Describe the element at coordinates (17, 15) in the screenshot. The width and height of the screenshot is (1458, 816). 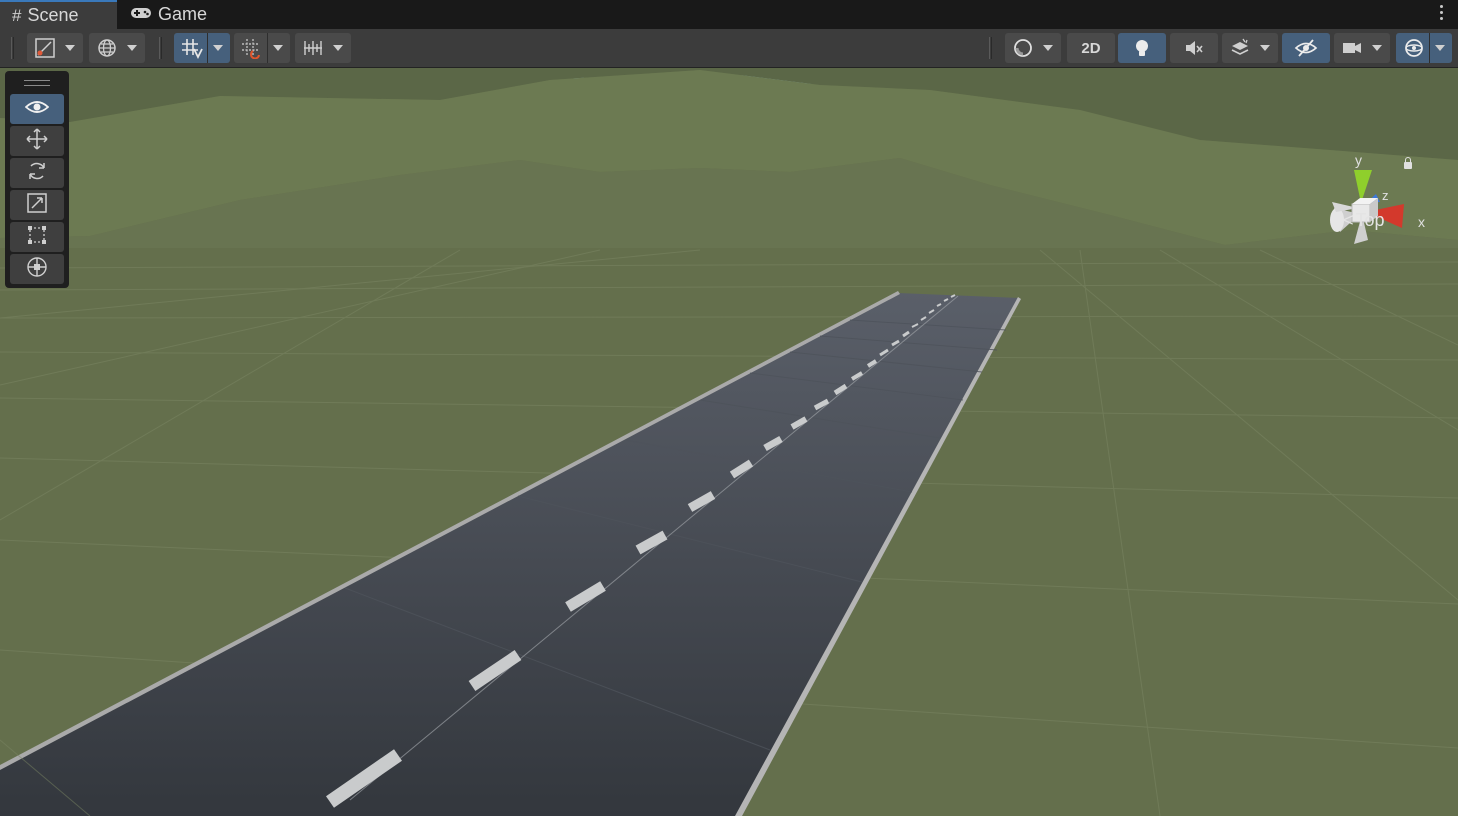
I see `hash-icon: #` at that location.